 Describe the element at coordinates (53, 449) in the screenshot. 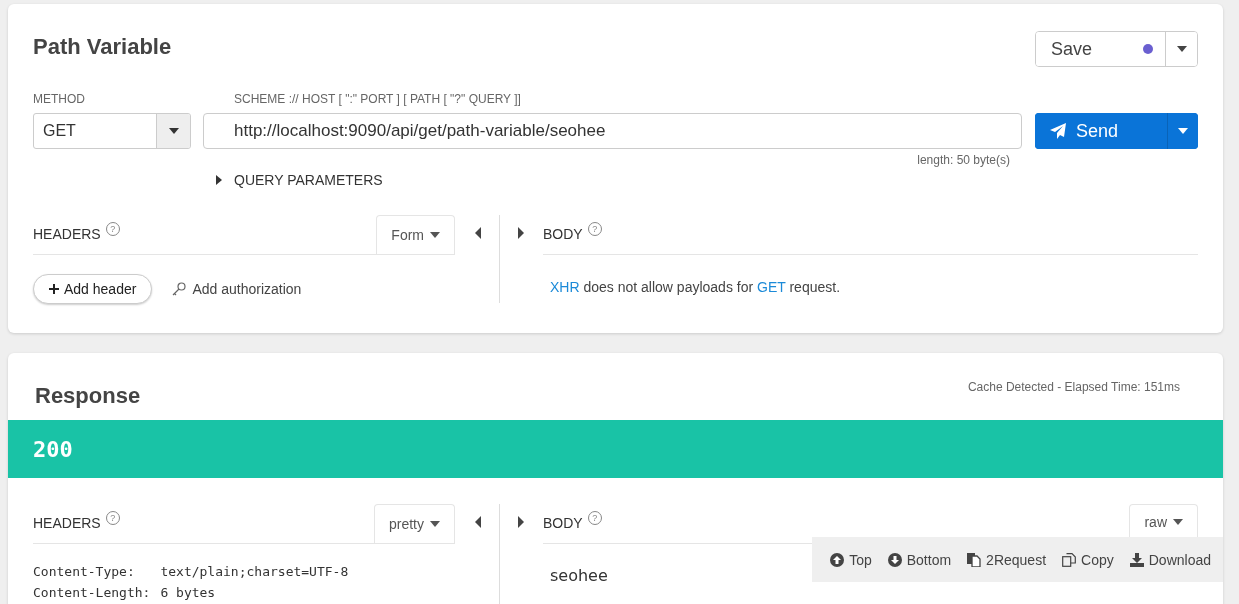

I see `status-code: 200` at that location.